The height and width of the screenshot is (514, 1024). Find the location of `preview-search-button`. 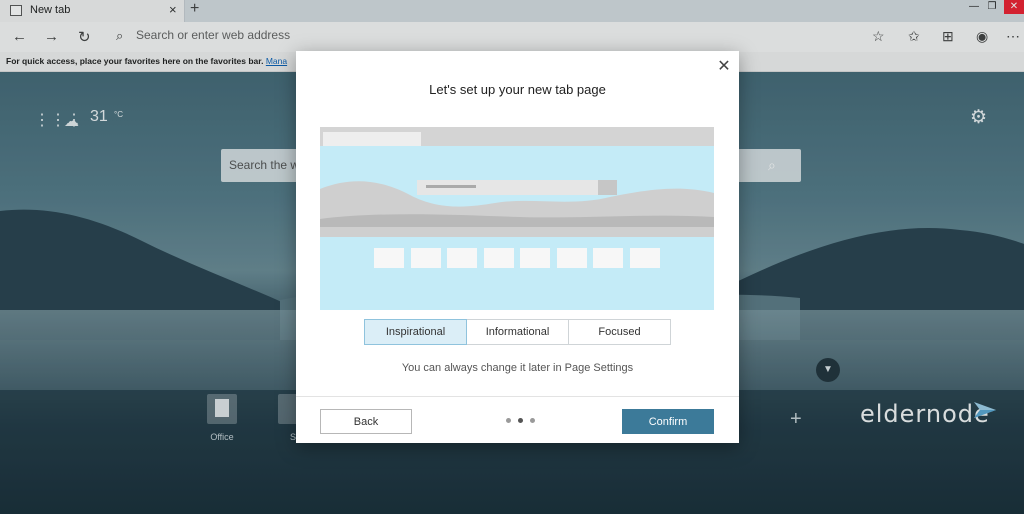

preview-search-button is located at coordinates (607, 187).